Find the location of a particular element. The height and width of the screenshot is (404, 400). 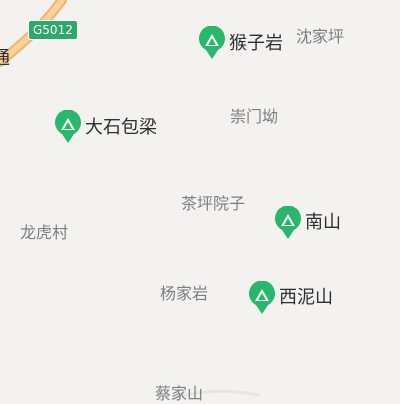

peak-label-houziyan: 猴子岩 is located at coordinates (256, 44).